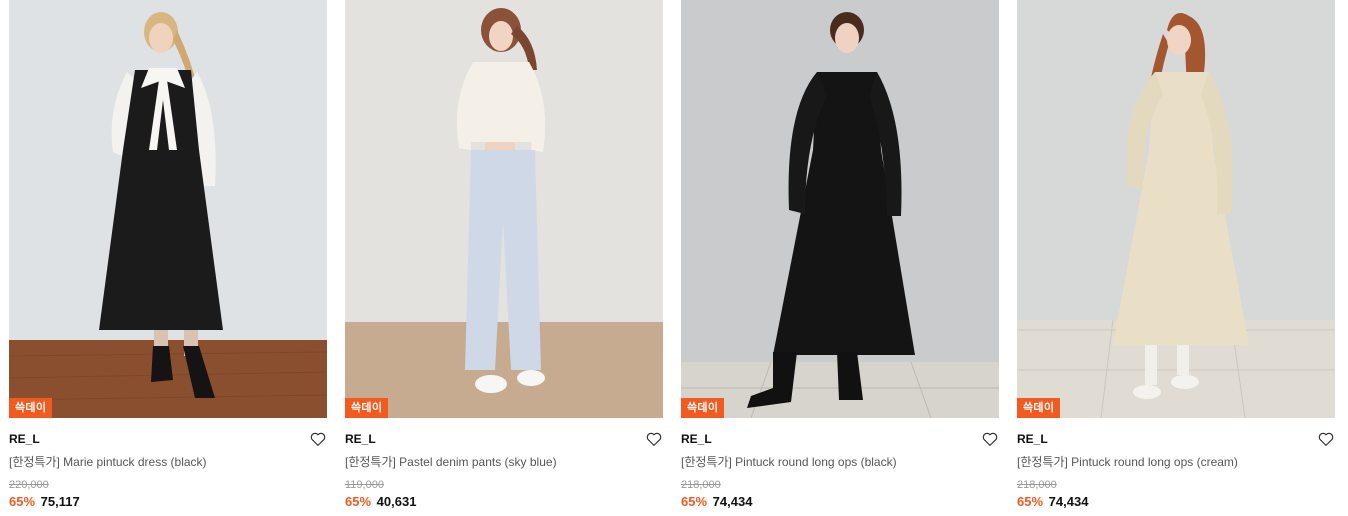  I want to click on price-row: 65% 75,117, so click(168, 502).